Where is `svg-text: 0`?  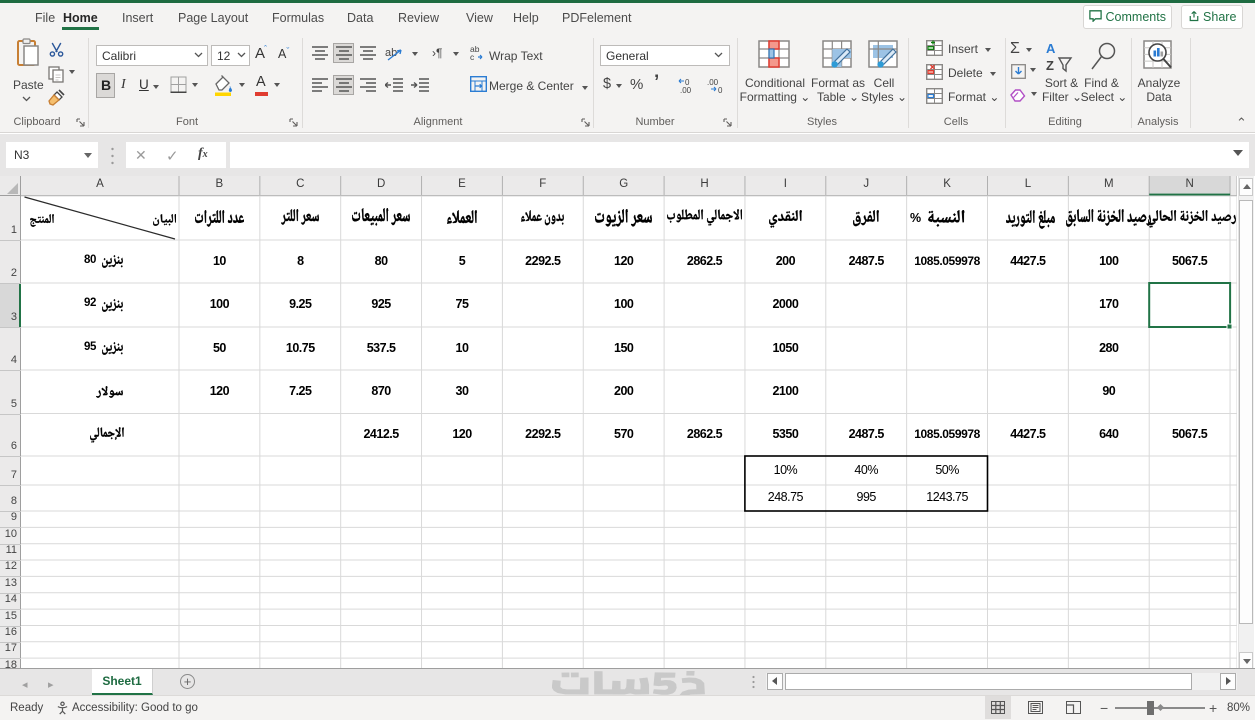 svg-text: 0 is located at coordinates (720, 90).